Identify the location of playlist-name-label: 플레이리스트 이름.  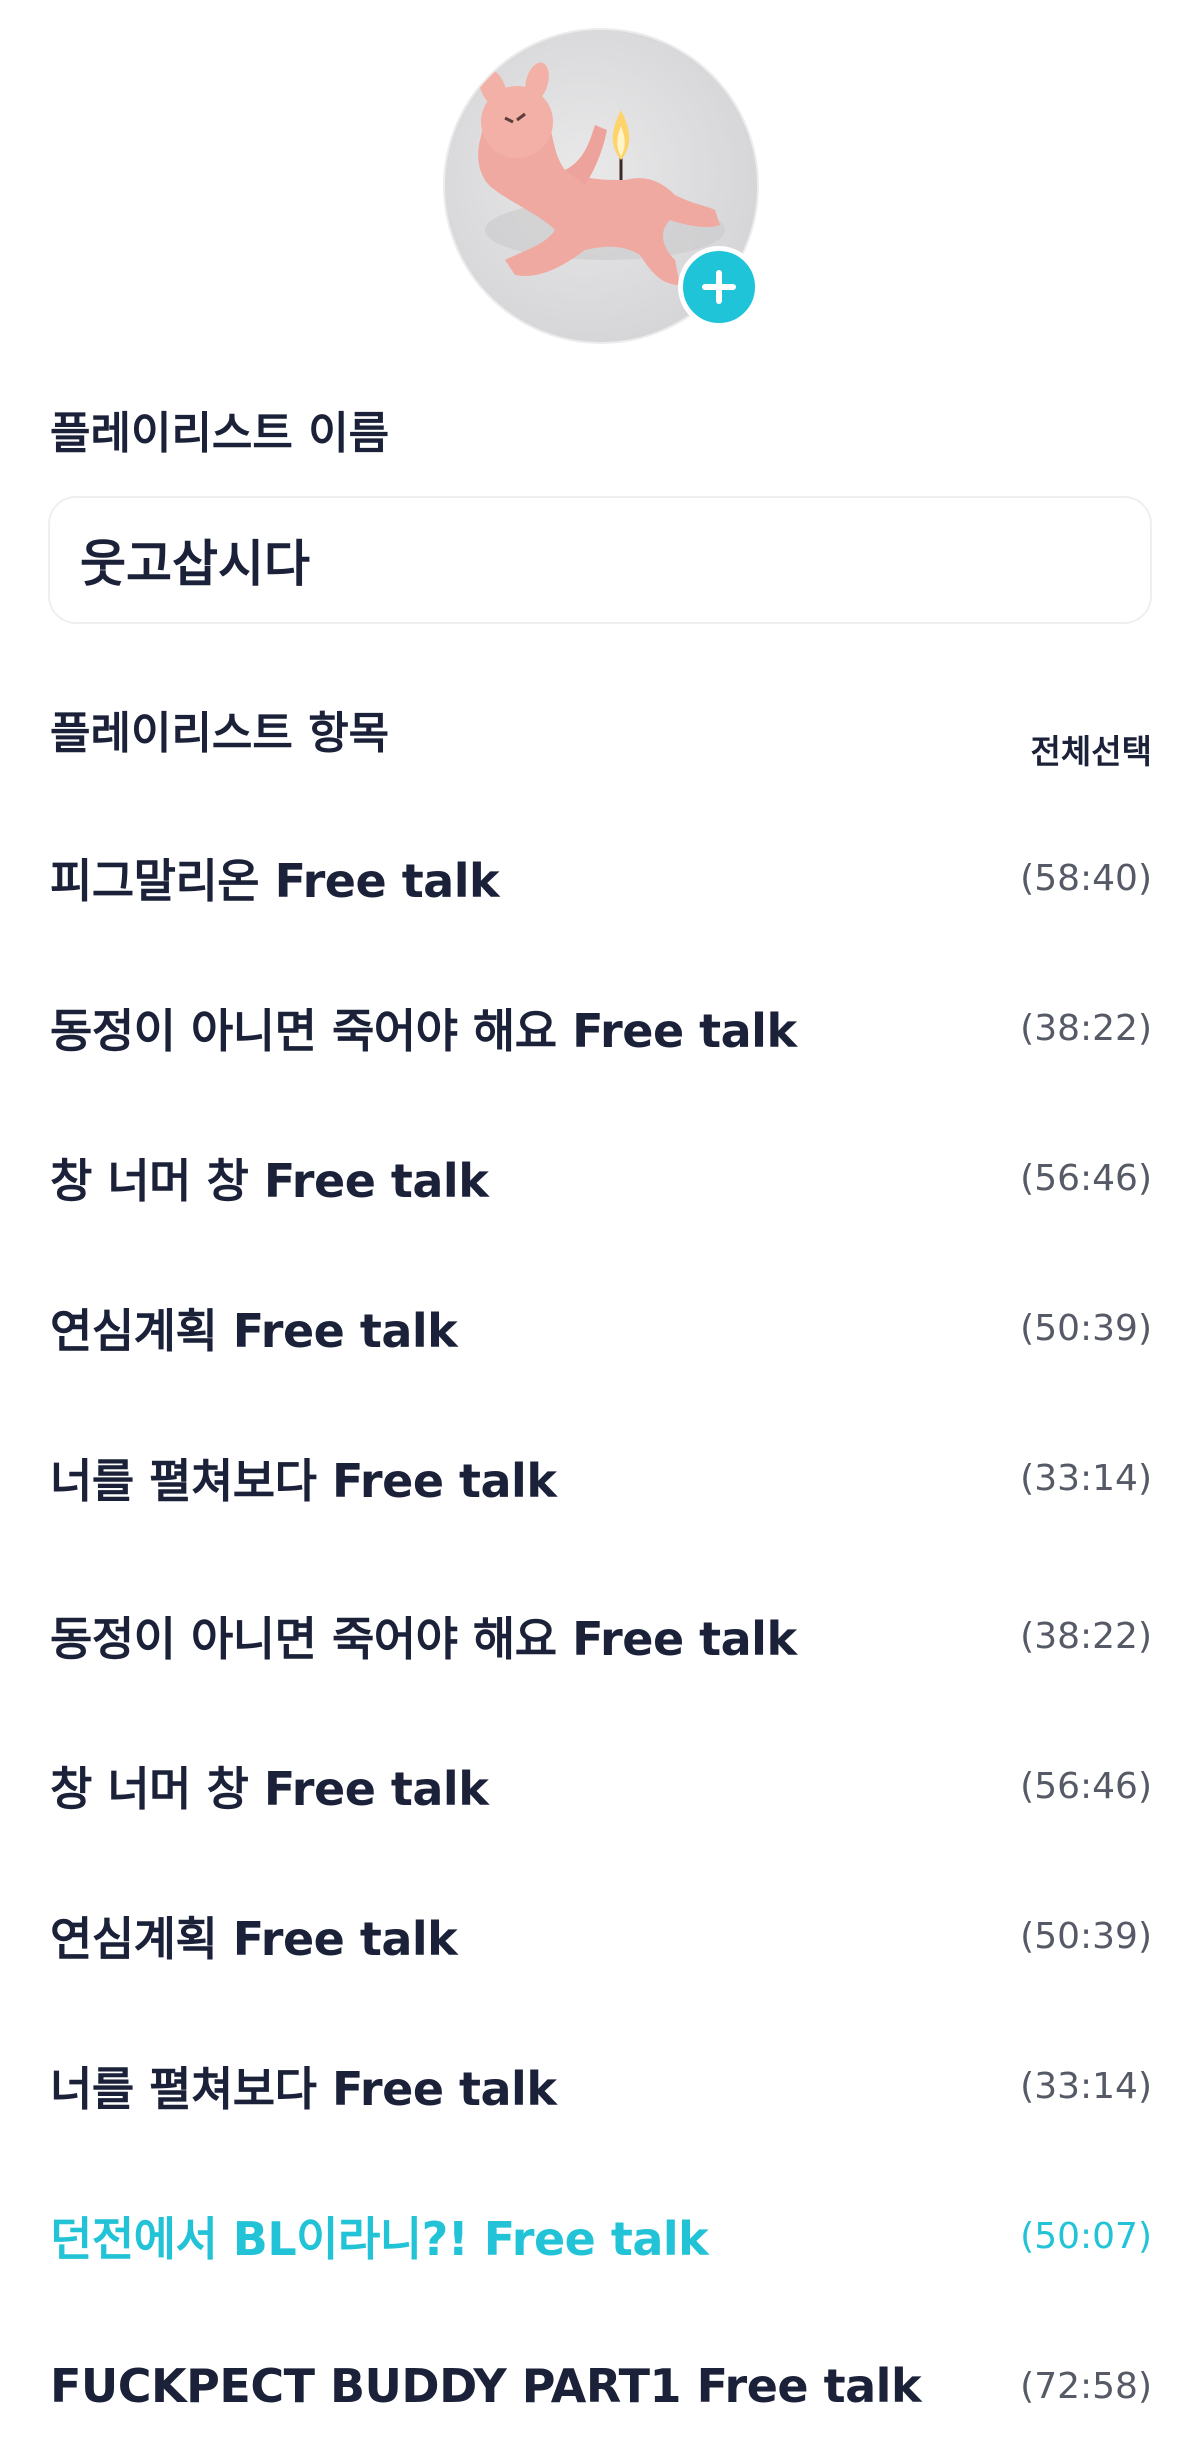
(220, 433).